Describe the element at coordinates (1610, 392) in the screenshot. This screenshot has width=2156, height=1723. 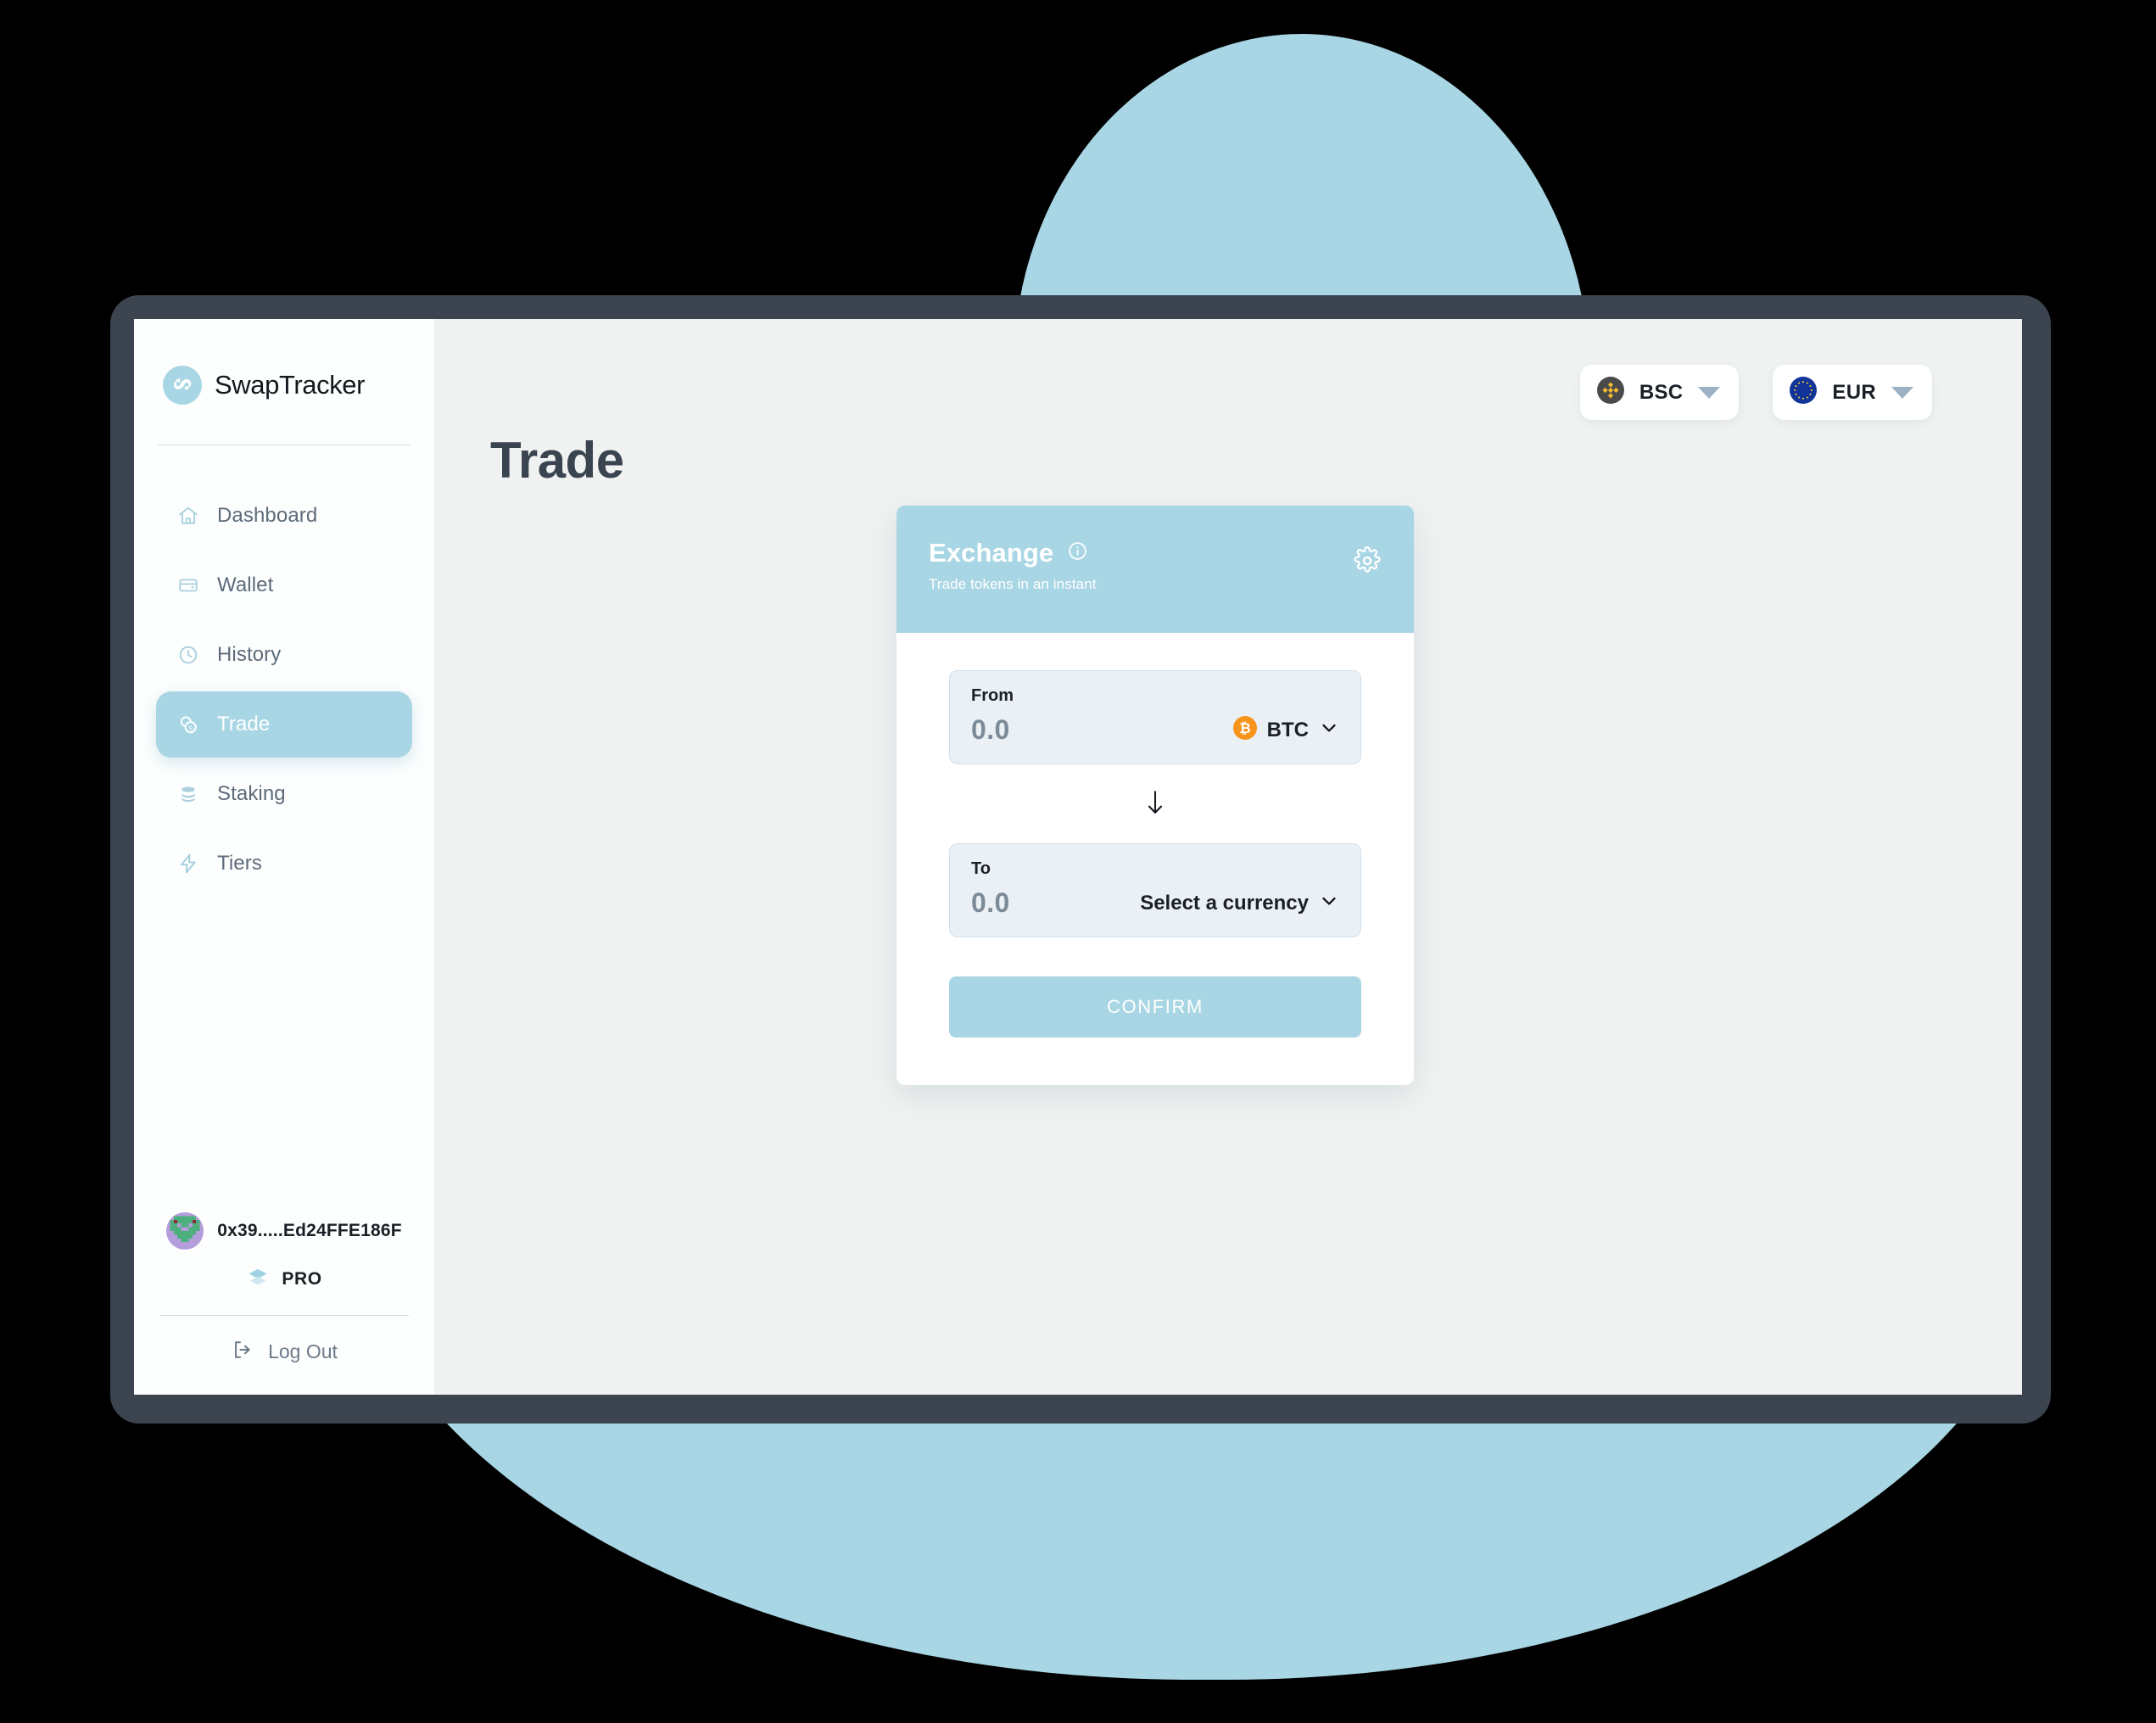
I see `binance-smart-chain-icon` at that location.